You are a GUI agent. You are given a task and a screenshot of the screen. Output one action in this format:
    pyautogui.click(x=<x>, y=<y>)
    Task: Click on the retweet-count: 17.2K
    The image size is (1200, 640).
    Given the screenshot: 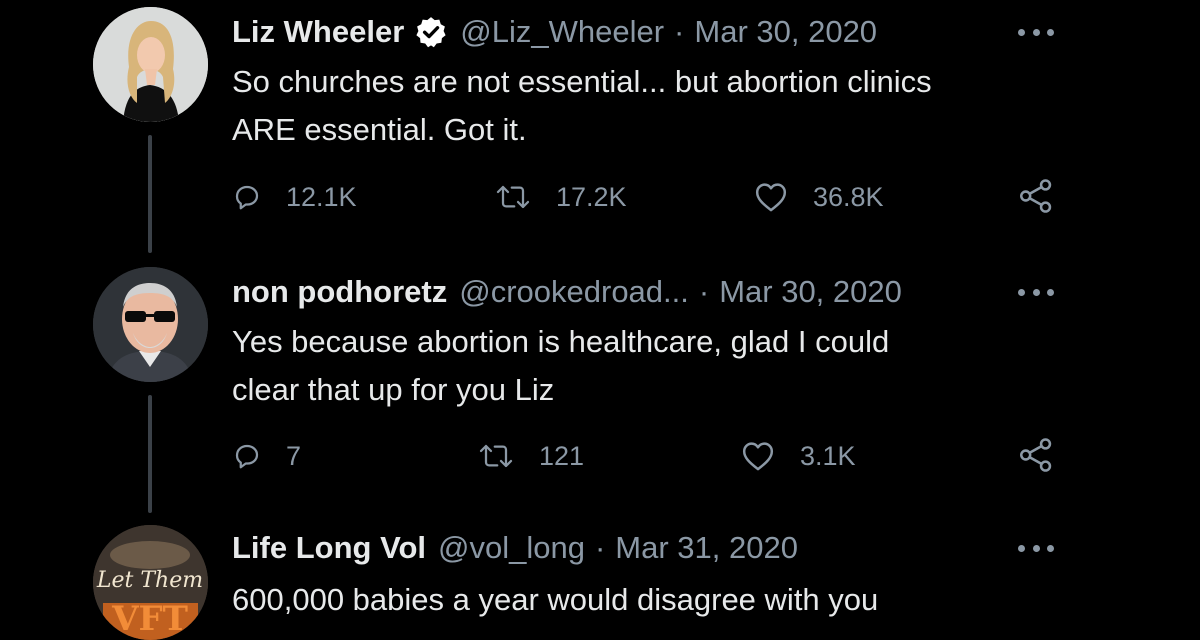 What is the action you would take?
    pyautogui.click(x=591, y=196)
    